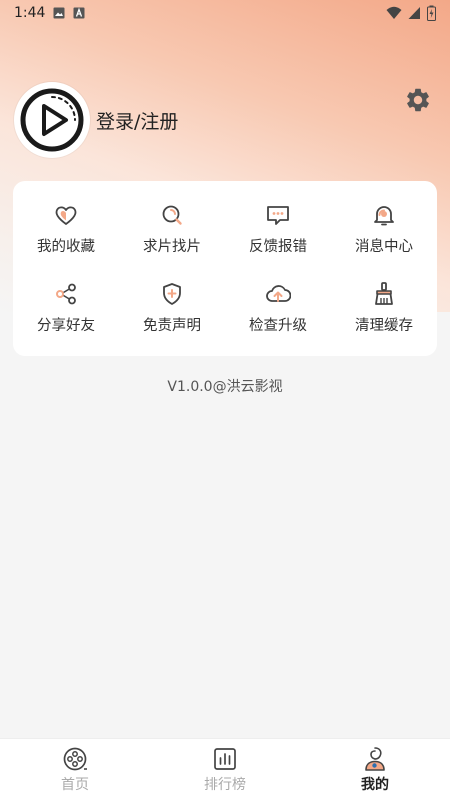 The width and height of the screenshot is (450, 800). Describe the element at coordinates (30, 13) in the screenshot. I see `status-time: 1:44` at that location.